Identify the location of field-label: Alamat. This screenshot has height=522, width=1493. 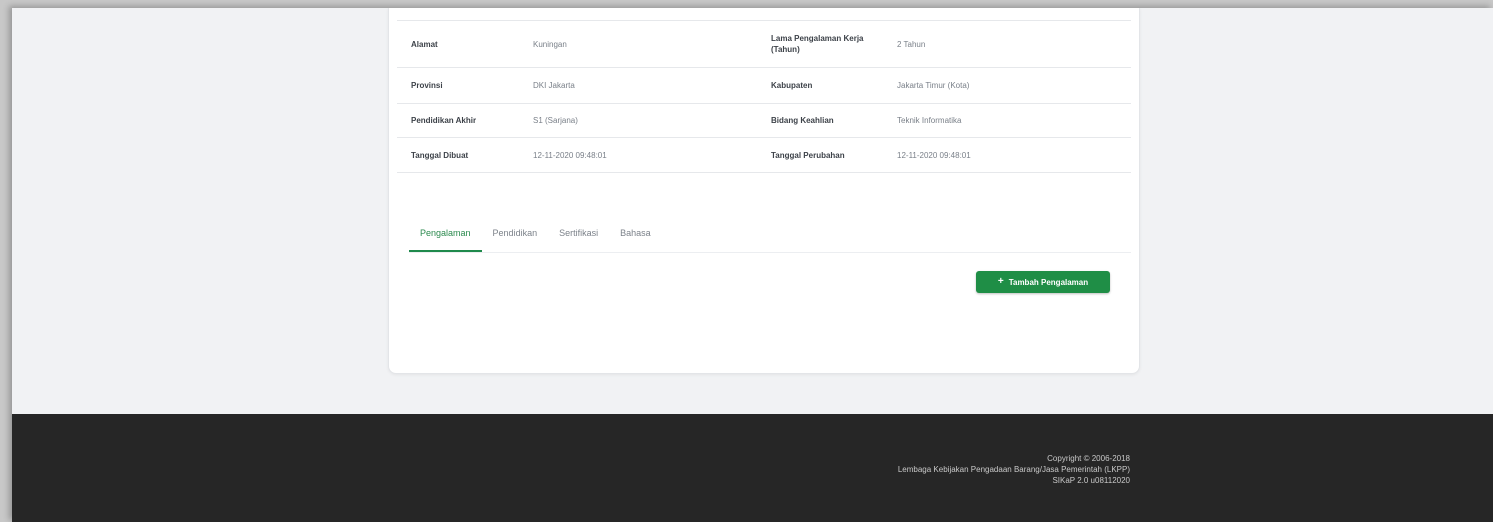
(424, 44).